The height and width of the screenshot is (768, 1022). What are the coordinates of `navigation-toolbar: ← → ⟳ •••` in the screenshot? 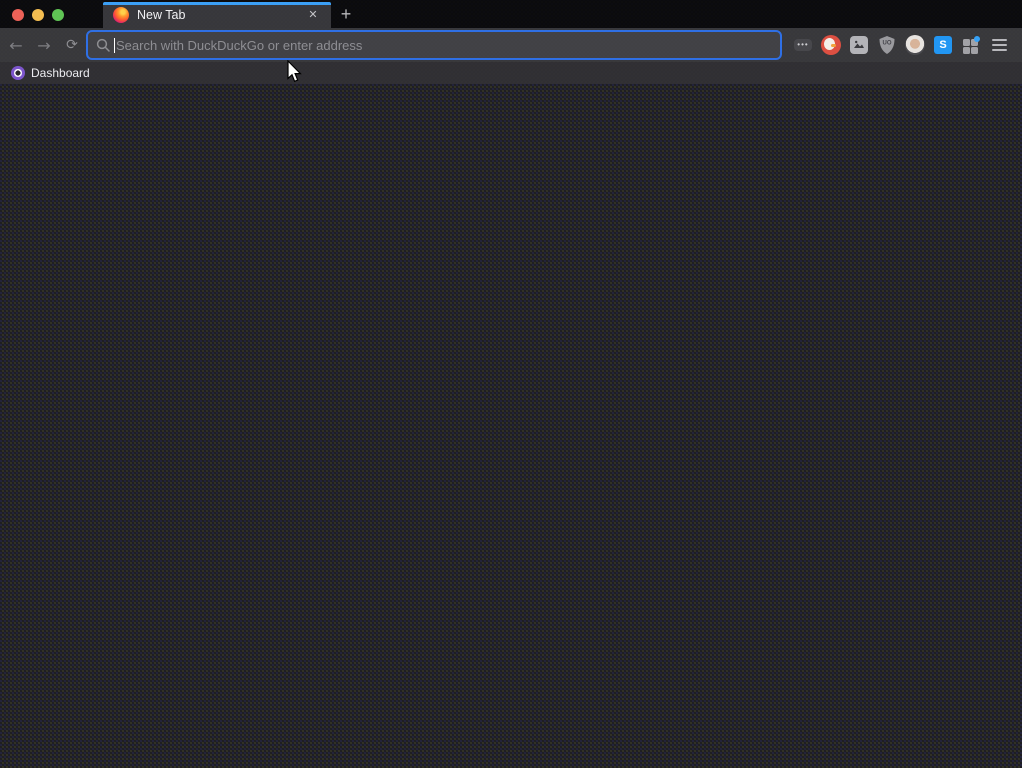 It's located at (511, 45).